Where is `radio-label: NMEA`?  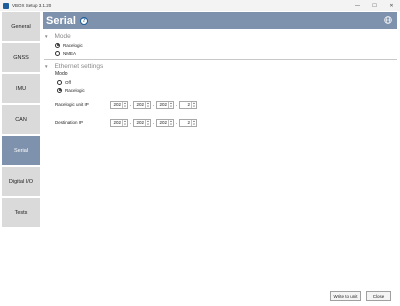 radio-label: NMEA is located at coordinates (70, 53).